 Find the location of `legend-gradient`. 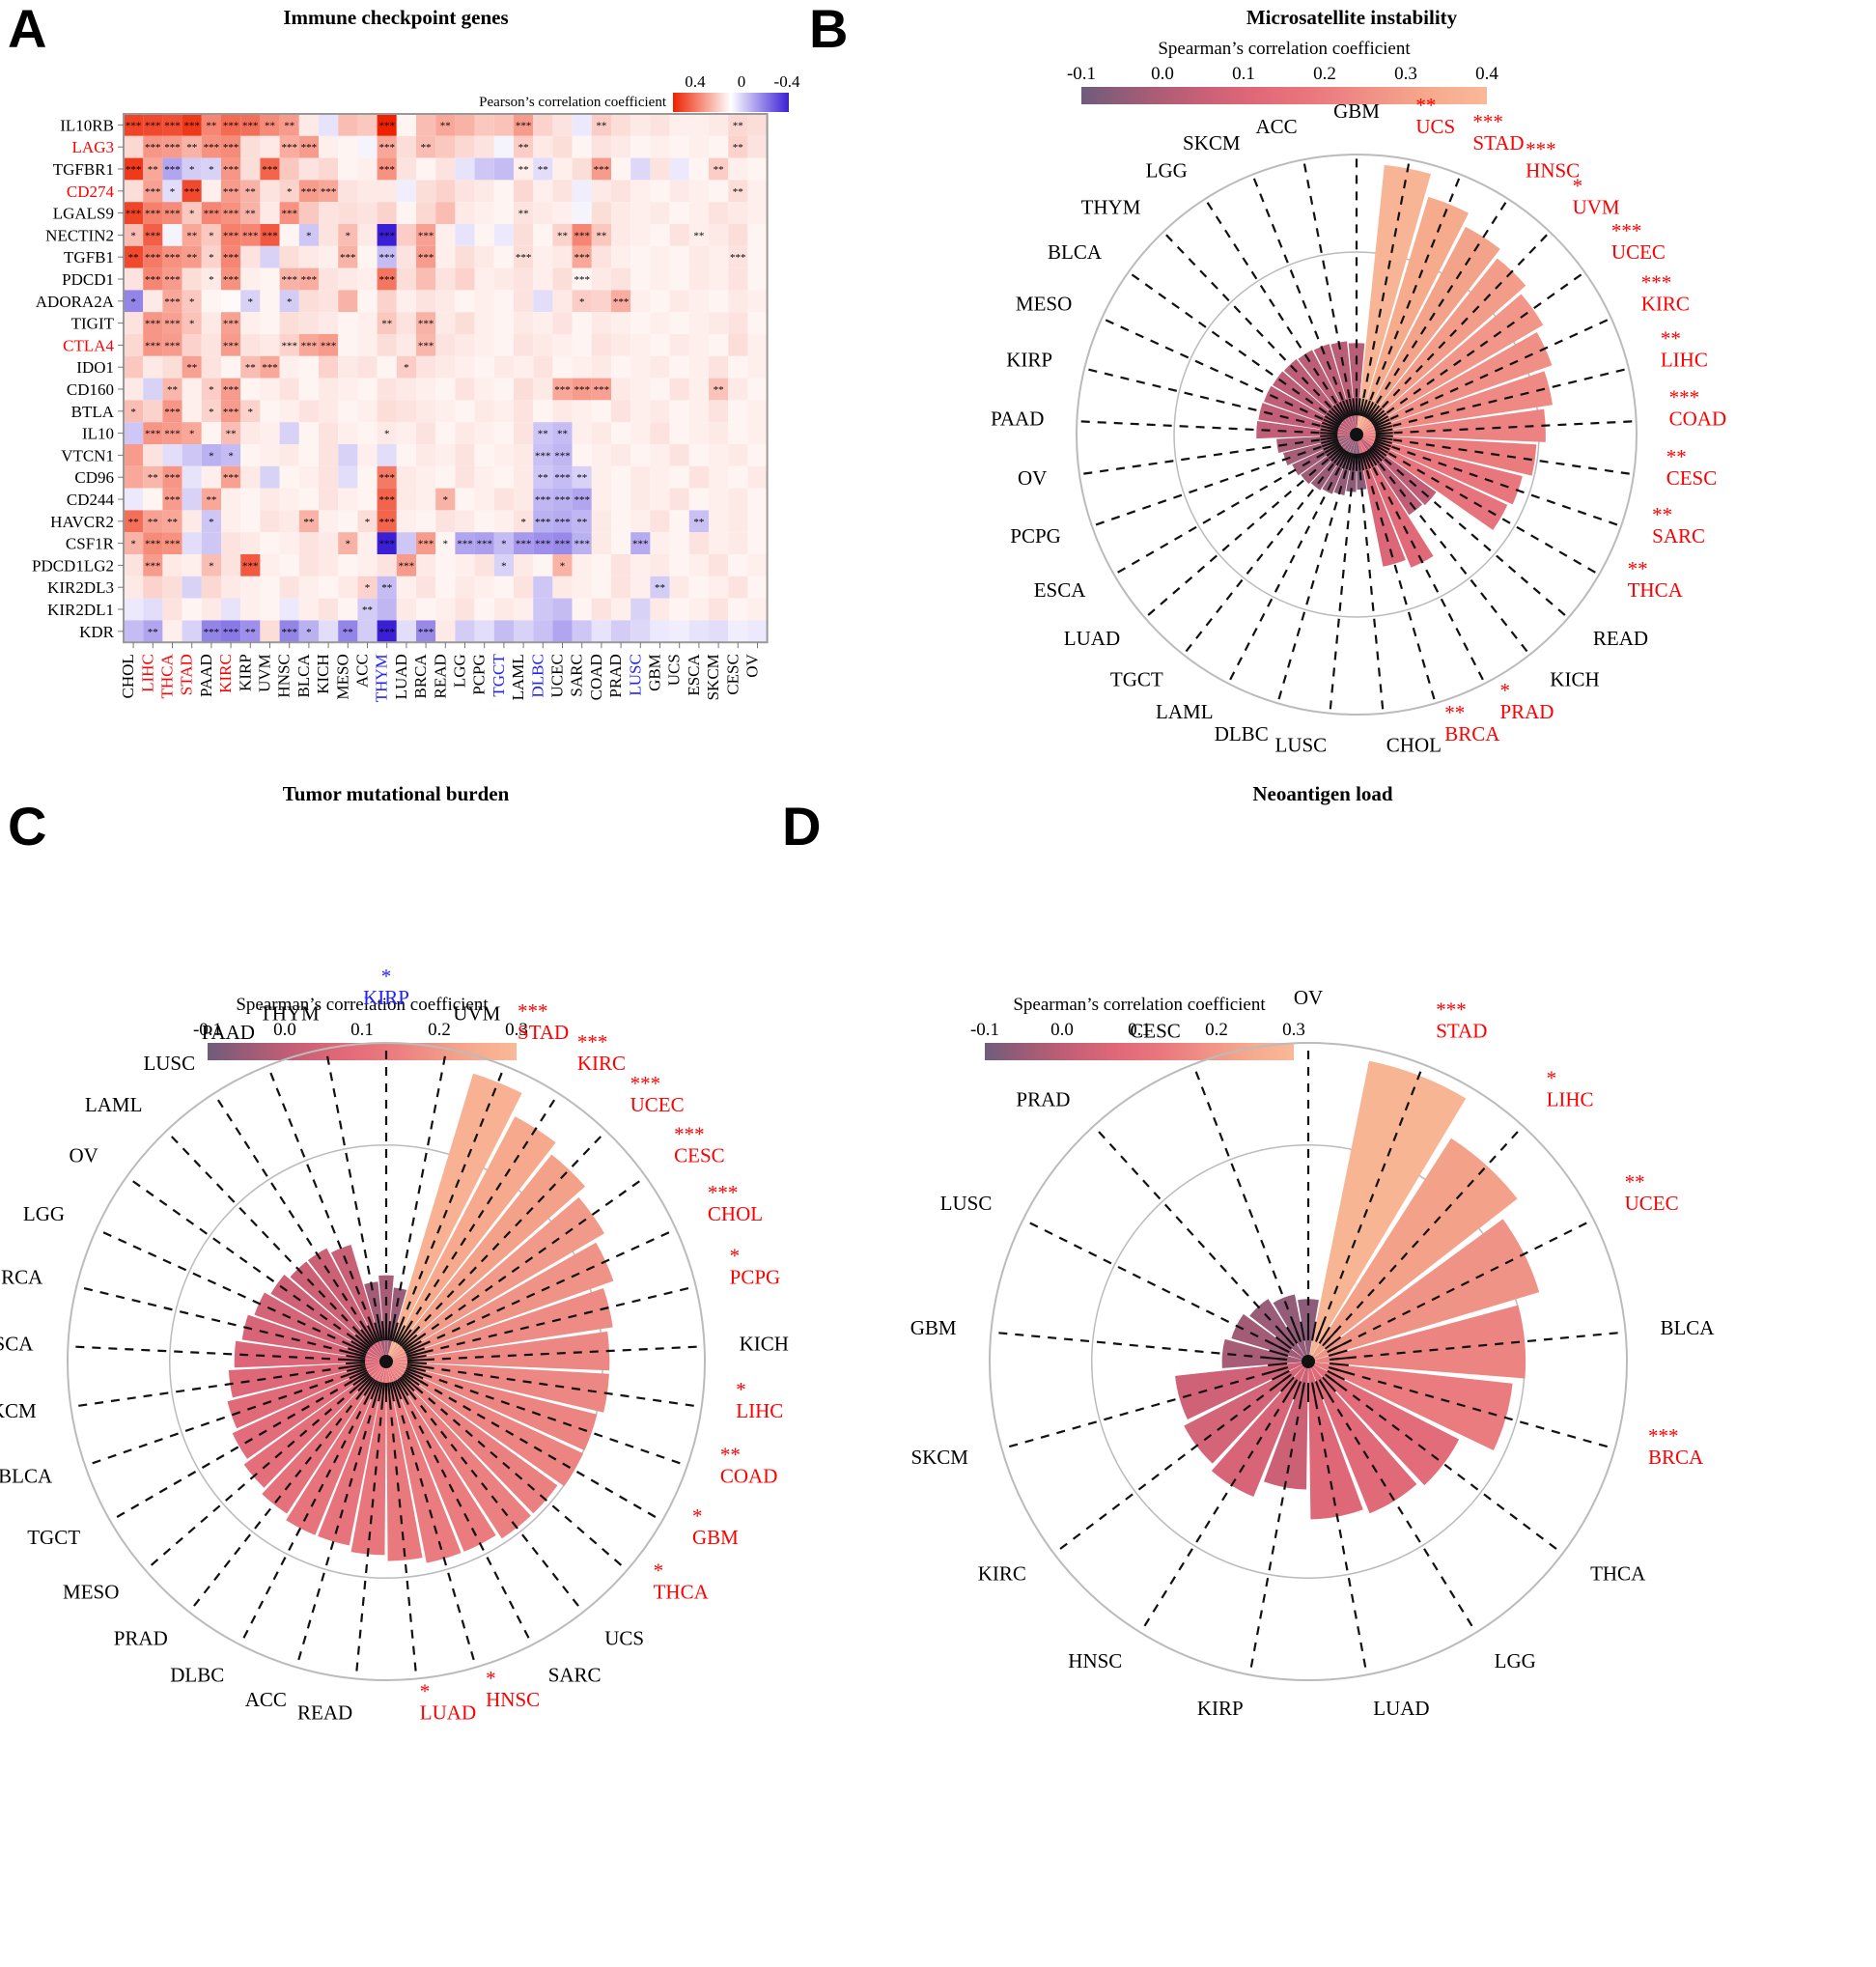

legend-gradient is located at coordinates (1140, 1052).